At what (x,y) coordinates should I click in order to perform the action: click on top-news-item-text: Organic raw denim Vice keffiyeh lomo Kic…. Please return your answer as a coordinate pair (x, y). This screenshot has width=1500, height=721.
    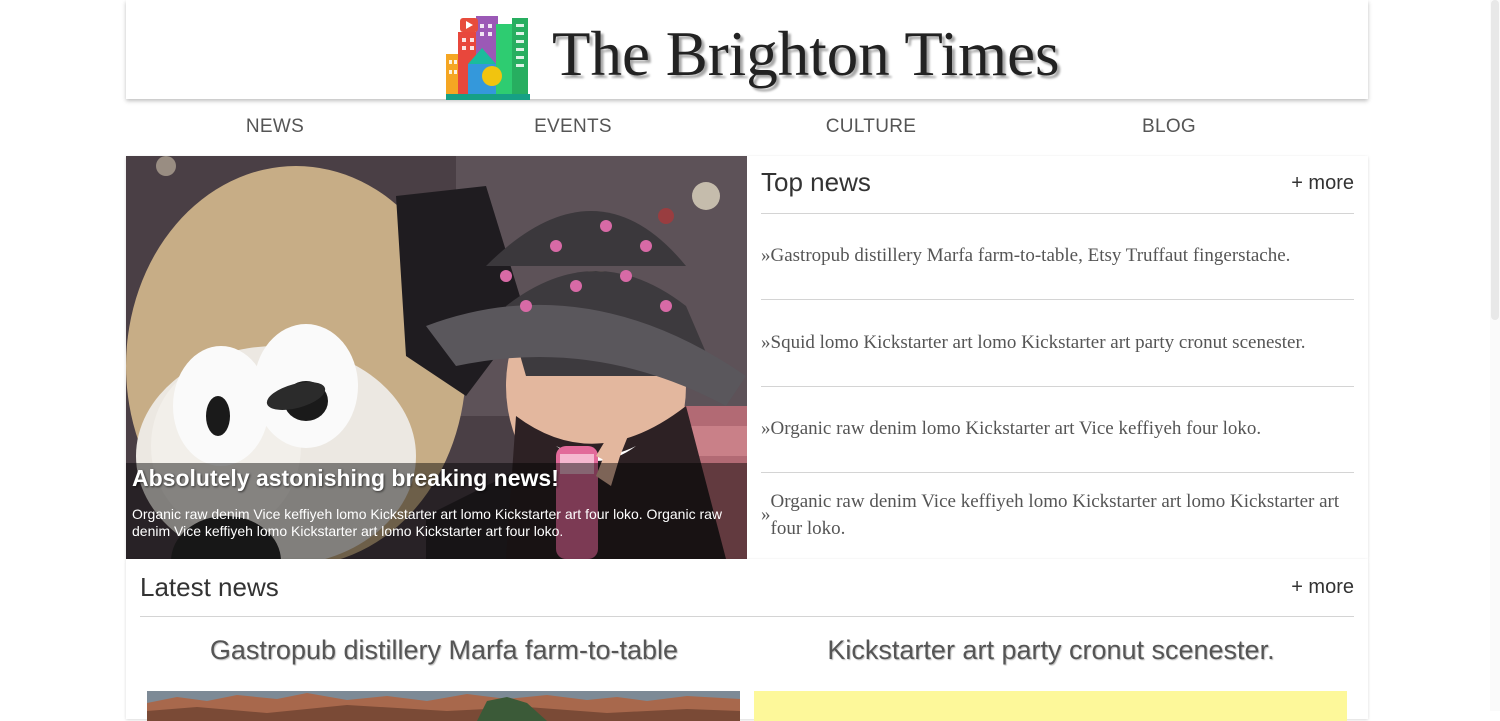
    Looking at the image, I should click on (1055, 515).